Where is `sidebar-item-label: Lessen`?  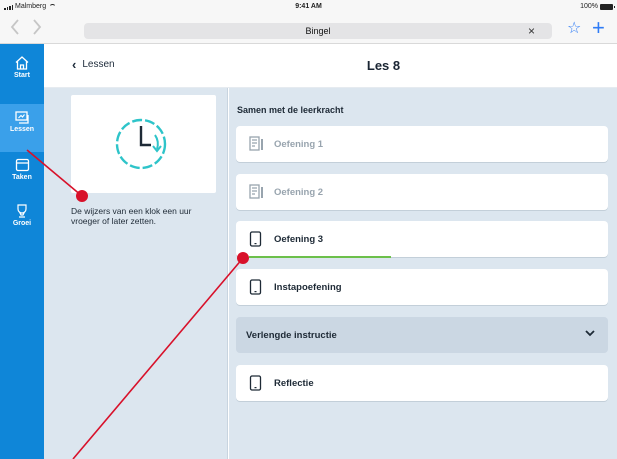
sidebar-item-label: Lessen is located at coordinates (22, 129).